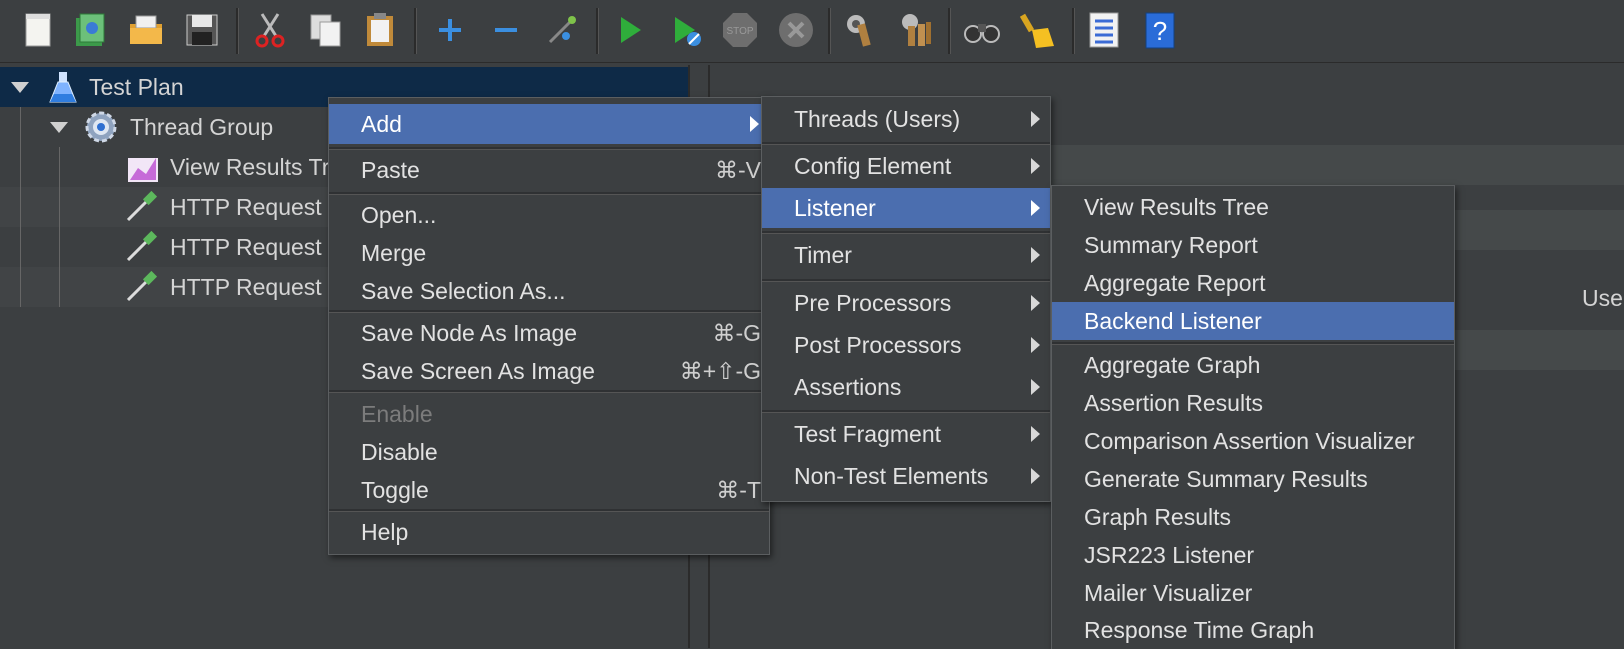 Image resolution: width=1624 pixels, height=649 pixels. Describe the element at coordinates (549, 124) in the screenshot. I see `menu-item-add: Add` at that location.